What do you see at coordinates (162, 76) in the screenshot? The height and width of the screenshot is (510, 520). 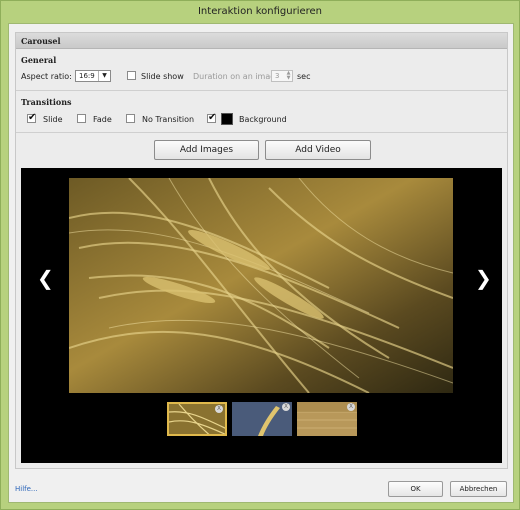 I see `slide-show-label: Slide show` at bounding box center [162, 76].